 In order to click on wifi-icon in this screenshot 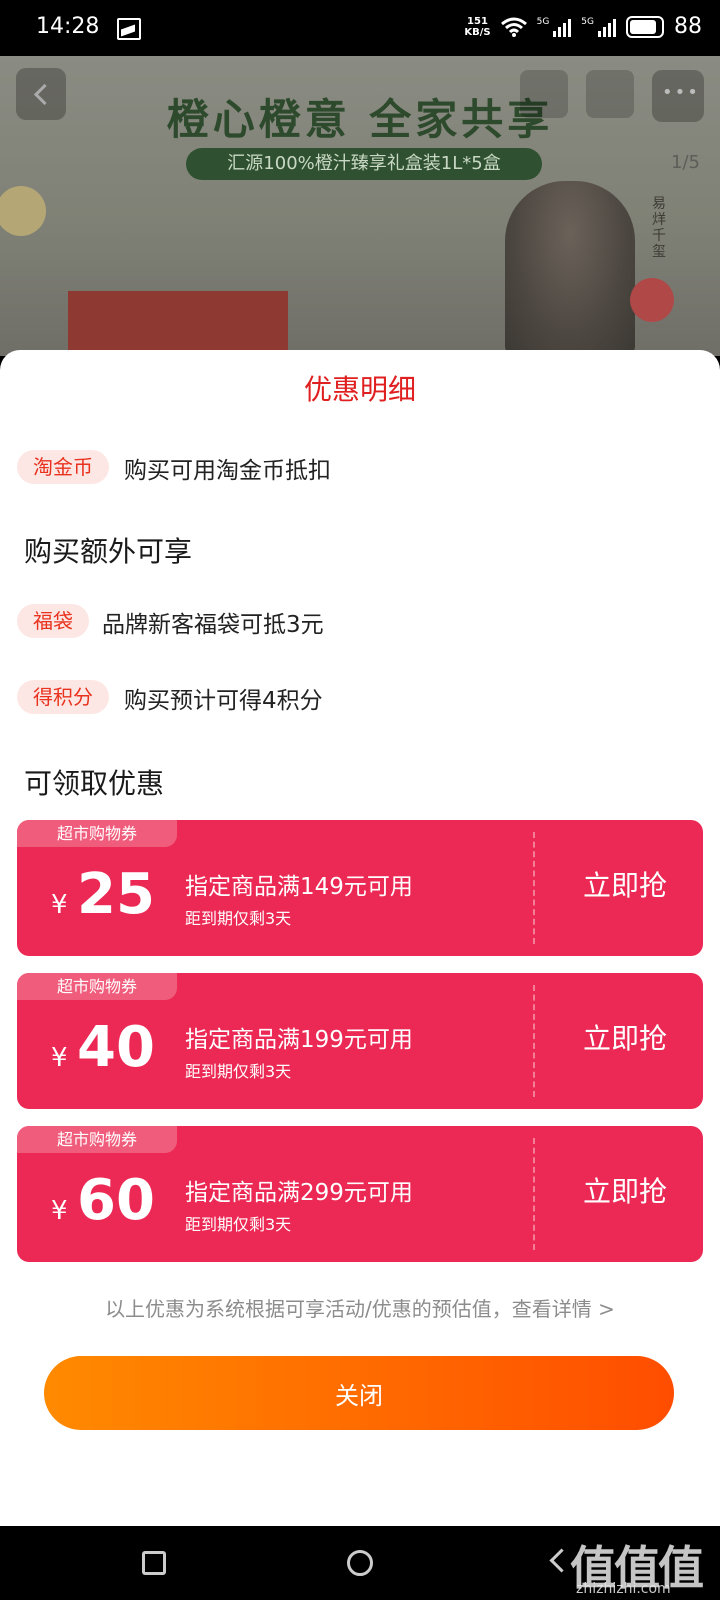, I will do `click(513, 27)`.